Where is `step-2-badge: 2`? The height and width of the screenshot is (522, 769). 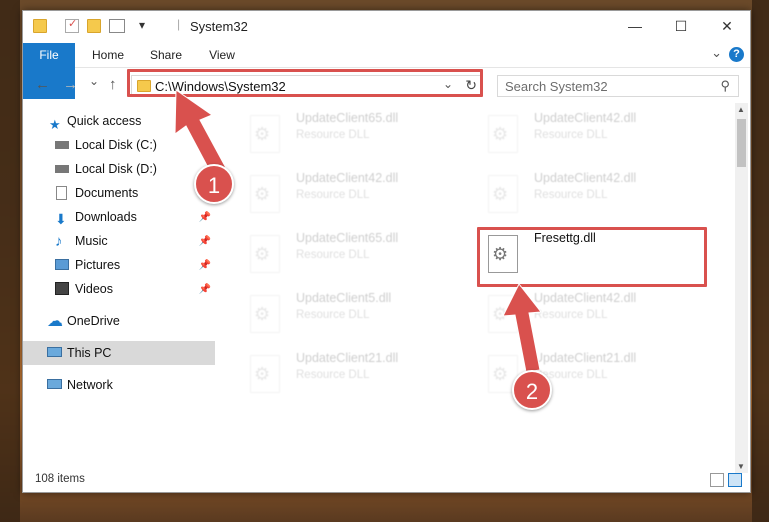 step-2-badge: 2 is located at coordinates (532, 390).